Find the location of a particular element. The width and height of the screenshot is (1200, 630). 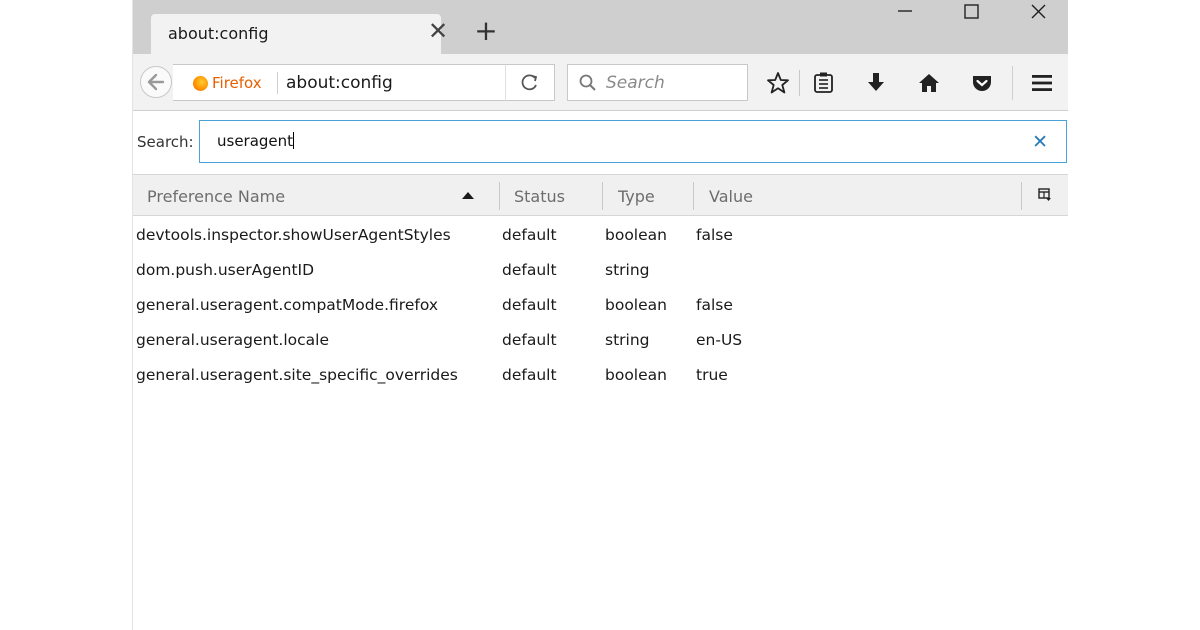

column-header-preference-name: Preference Name is located at coordinates (216, 196).